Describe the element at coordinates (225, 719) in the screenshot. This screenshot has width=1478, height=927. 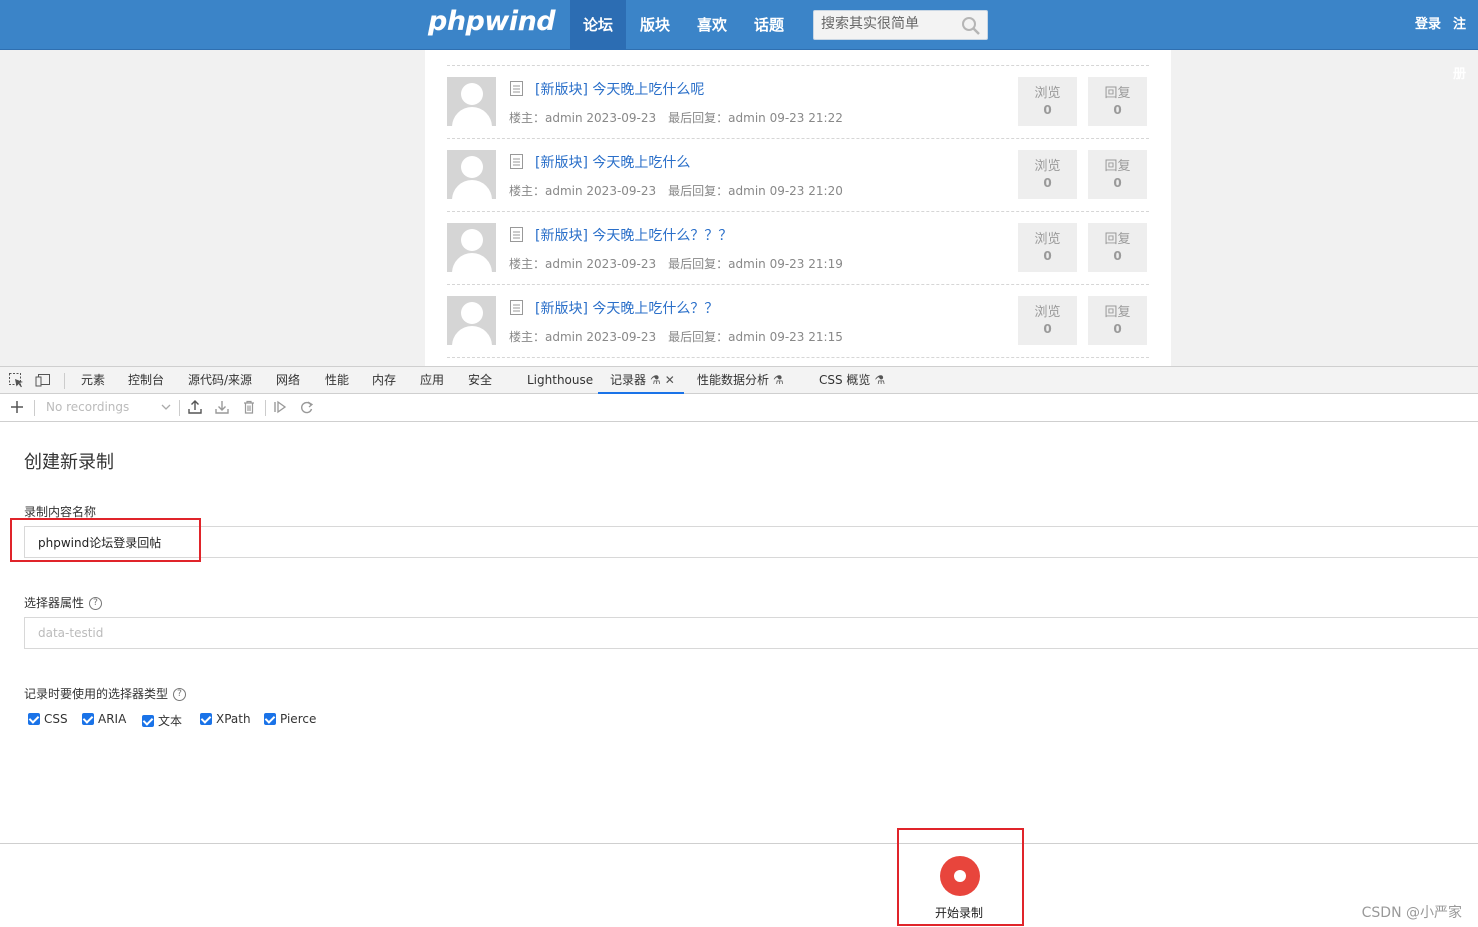
I see `checkbox-xpath: XPath` at that location.